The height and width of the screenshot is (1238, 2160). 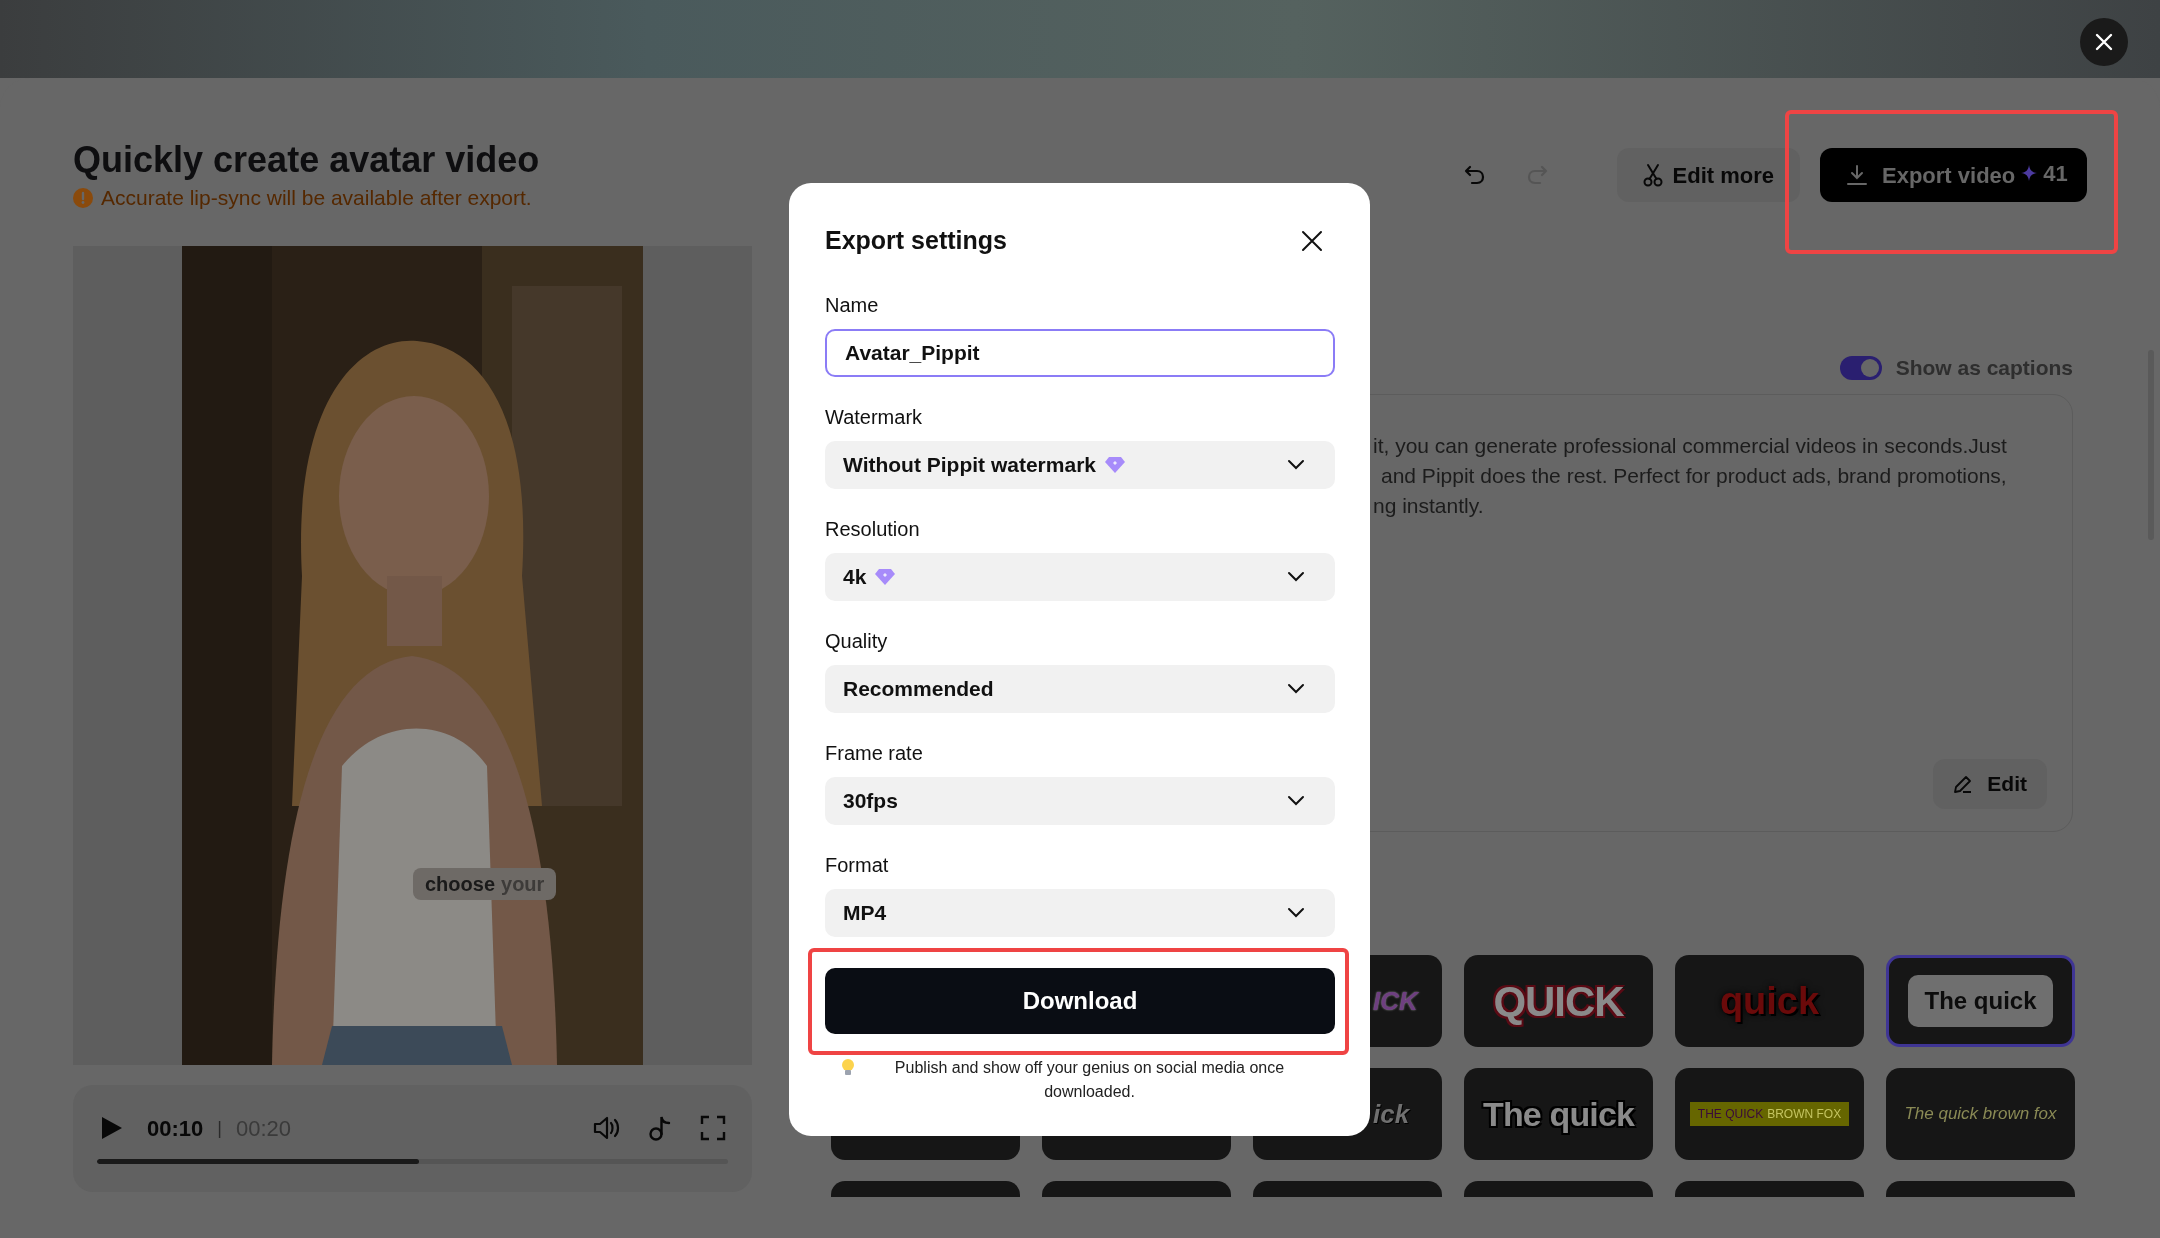 I want to click on toggle-label: Show as captions, so click(x=1984, y=368).